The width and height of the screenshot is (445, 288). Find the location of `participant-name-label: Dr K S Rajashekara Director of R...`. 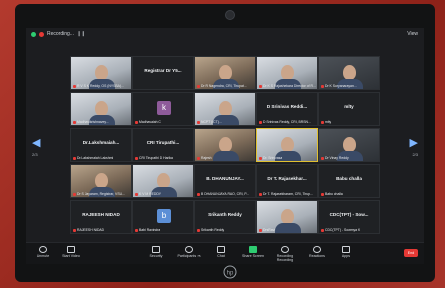

participant-name-label: Dr K S Rajashekara Director of R... is located at coordinates (287, 86).